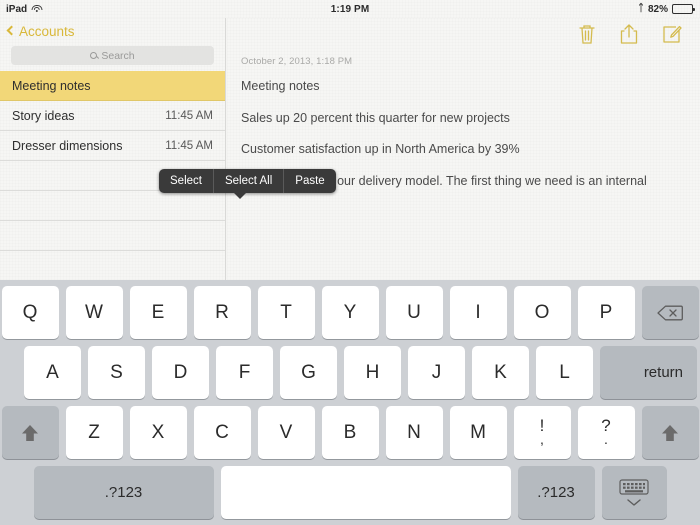 The image size is (700, 525). I want to click on key-u: U, so click(414, 312).